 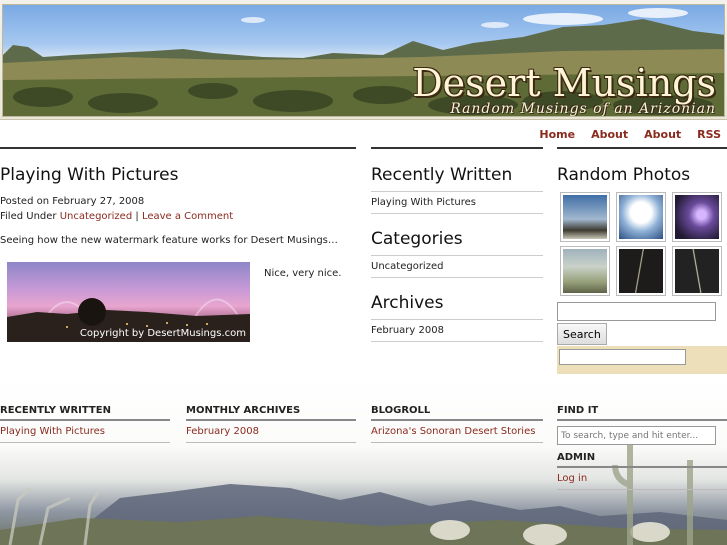 I want to click on list-item: Playing With Pictures, so click(x=457, y=203).